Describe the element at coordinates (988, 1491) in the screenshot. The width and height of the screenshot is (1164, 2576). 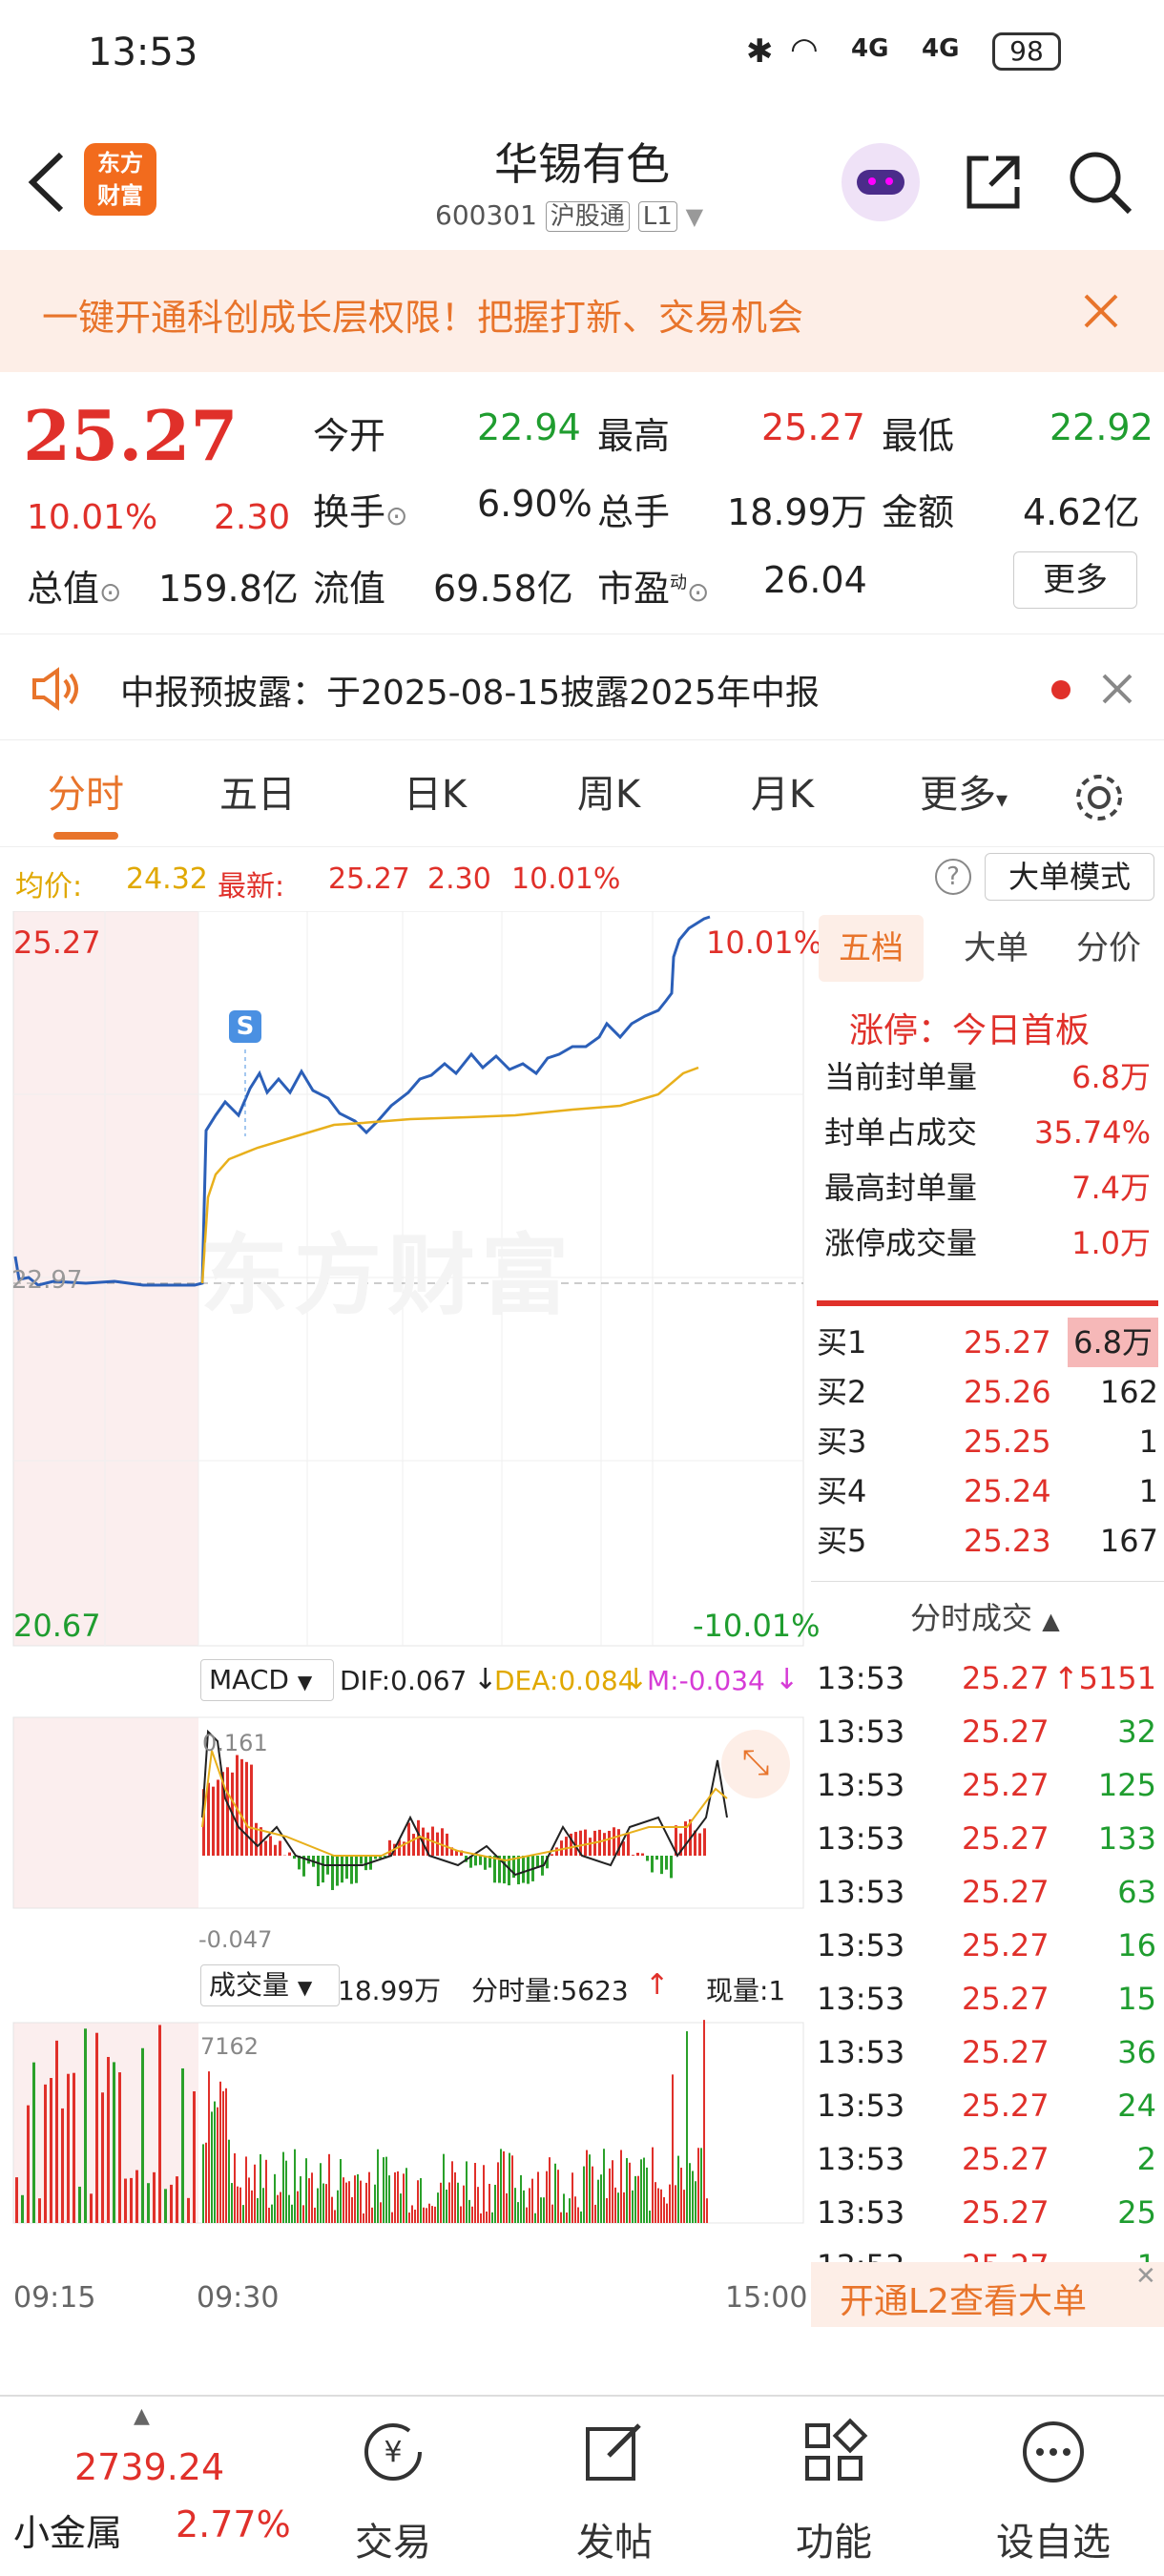
I see `bid-row: 买4 25.24 1` at that location.